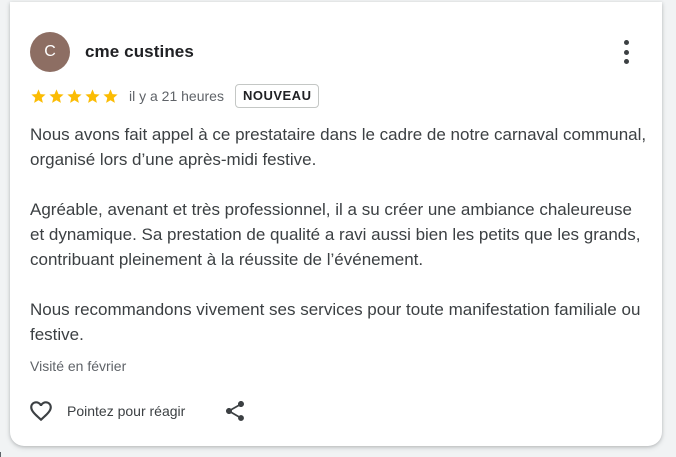  I want to click on share-icon, so click(235, 411).